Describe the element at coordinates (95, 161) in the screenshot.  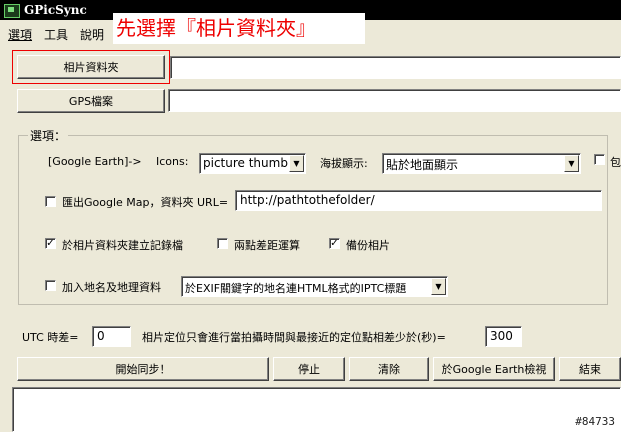
I see `google-earth-label: [Google Earth]->` at that location.